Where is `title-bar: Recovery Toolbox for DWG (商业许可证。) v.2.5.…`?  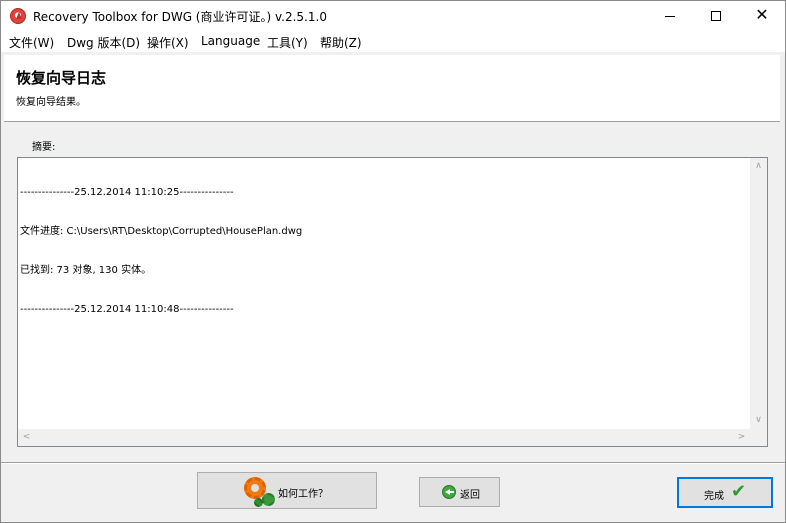 title-bar: Recovery Toolbox for DWG (商业许可证。) v.2.5.… is located at coordinates (393, 16).